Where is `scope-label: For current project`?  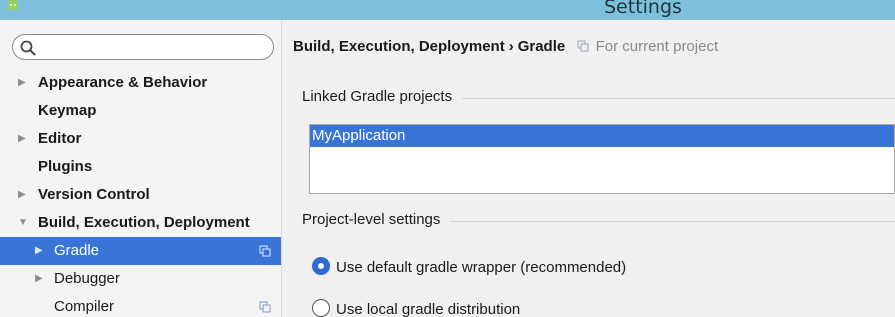 scope-label: For current project is located at coordinates (657, 46).